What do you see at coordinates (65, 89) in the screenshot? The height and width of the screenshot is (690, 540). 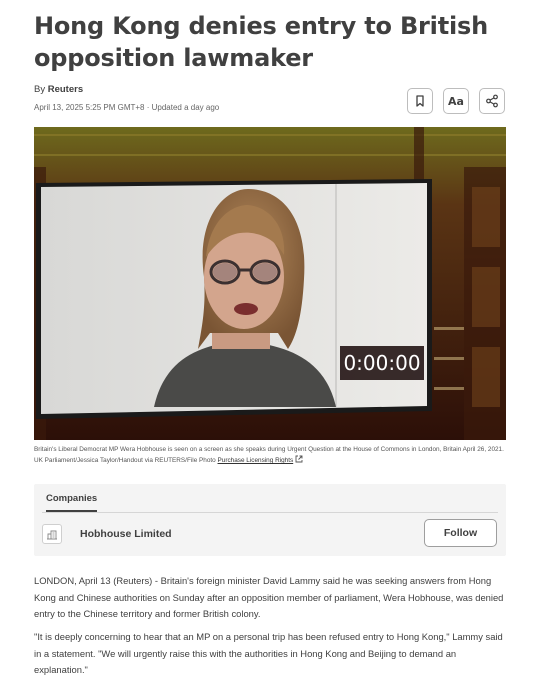 I see `byline-author: Reuters` at bounding box center [65, 89].